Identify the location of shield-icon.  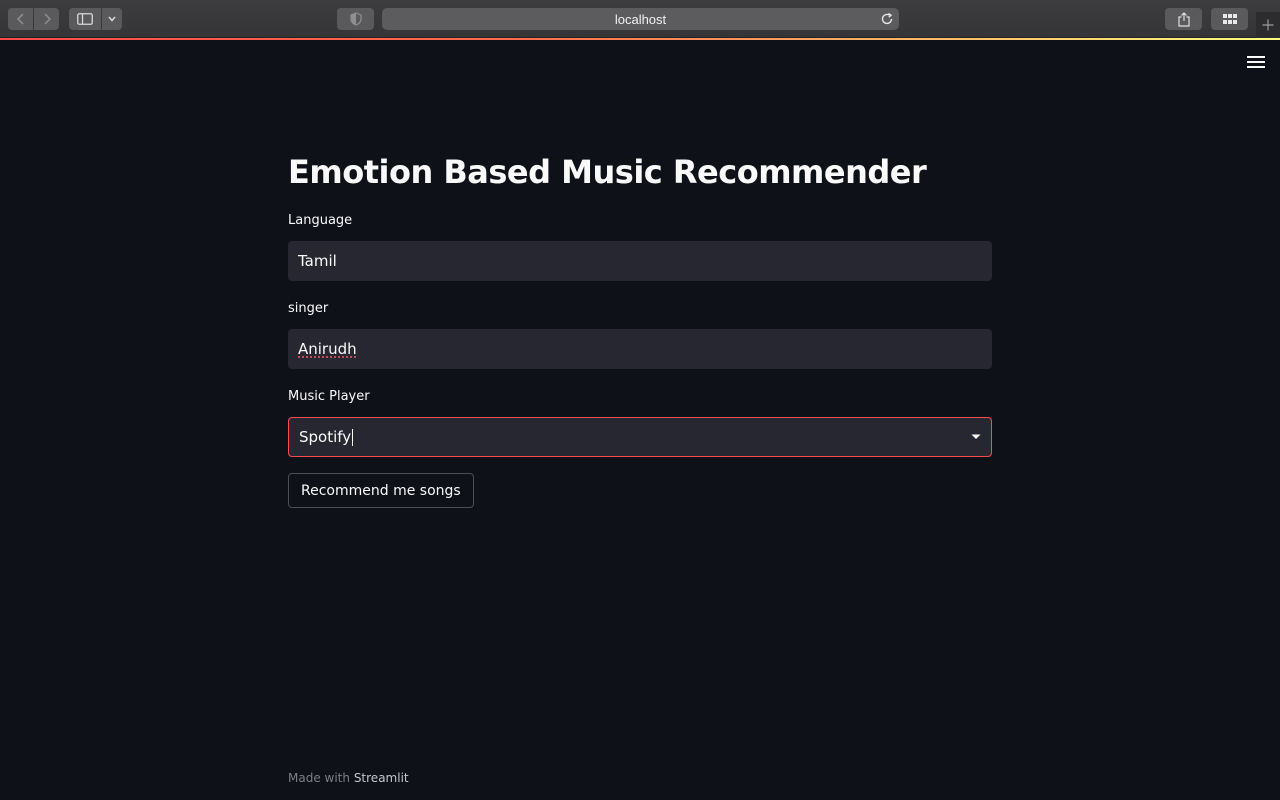
(355, 19).